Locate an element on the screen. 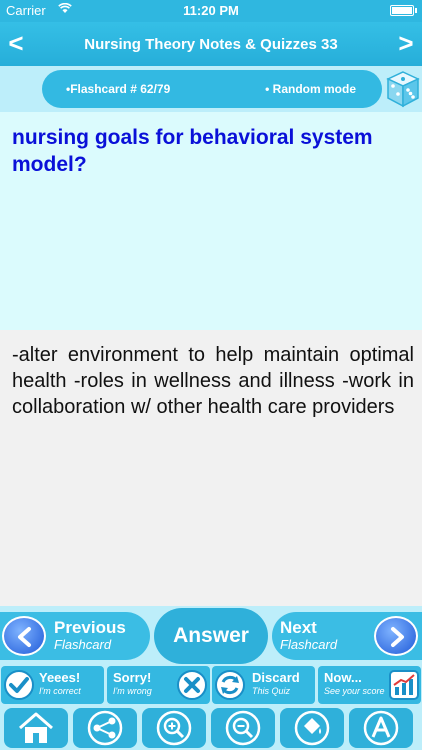  wrong-button: Sorry! I'm wrong is located at coordinates (158, 685).